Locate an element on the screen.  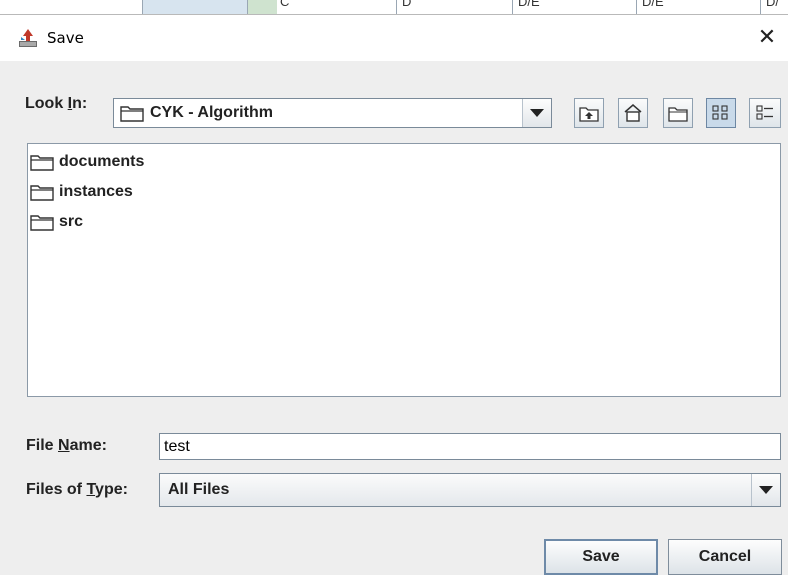
look-in-value: CYK - Algorithm is located at coordinates (196, 113).